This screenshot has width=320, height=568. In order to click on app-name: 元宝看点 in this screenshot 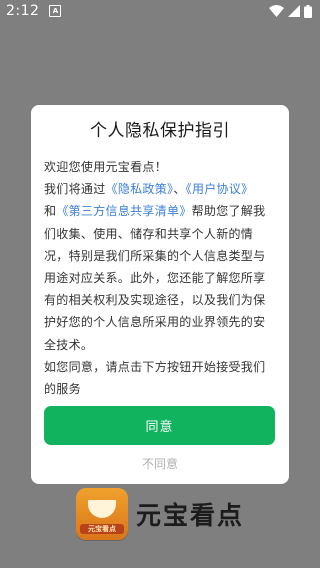, I will do `click(190, 515)`.